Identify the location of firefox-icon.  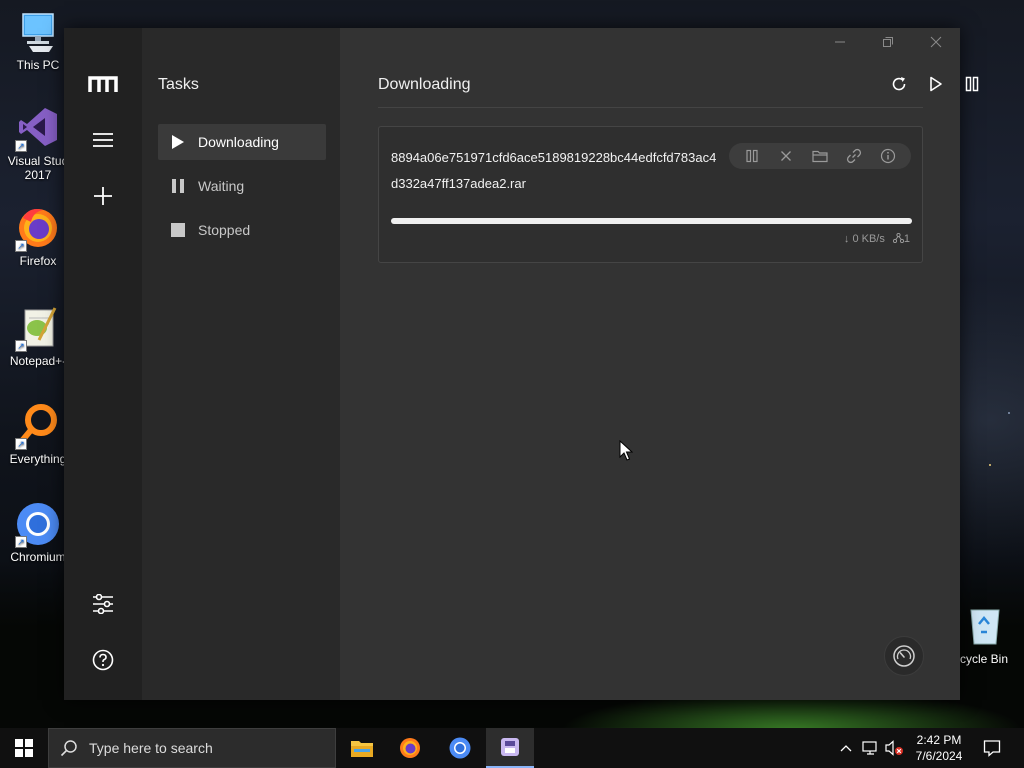
(410, 748).